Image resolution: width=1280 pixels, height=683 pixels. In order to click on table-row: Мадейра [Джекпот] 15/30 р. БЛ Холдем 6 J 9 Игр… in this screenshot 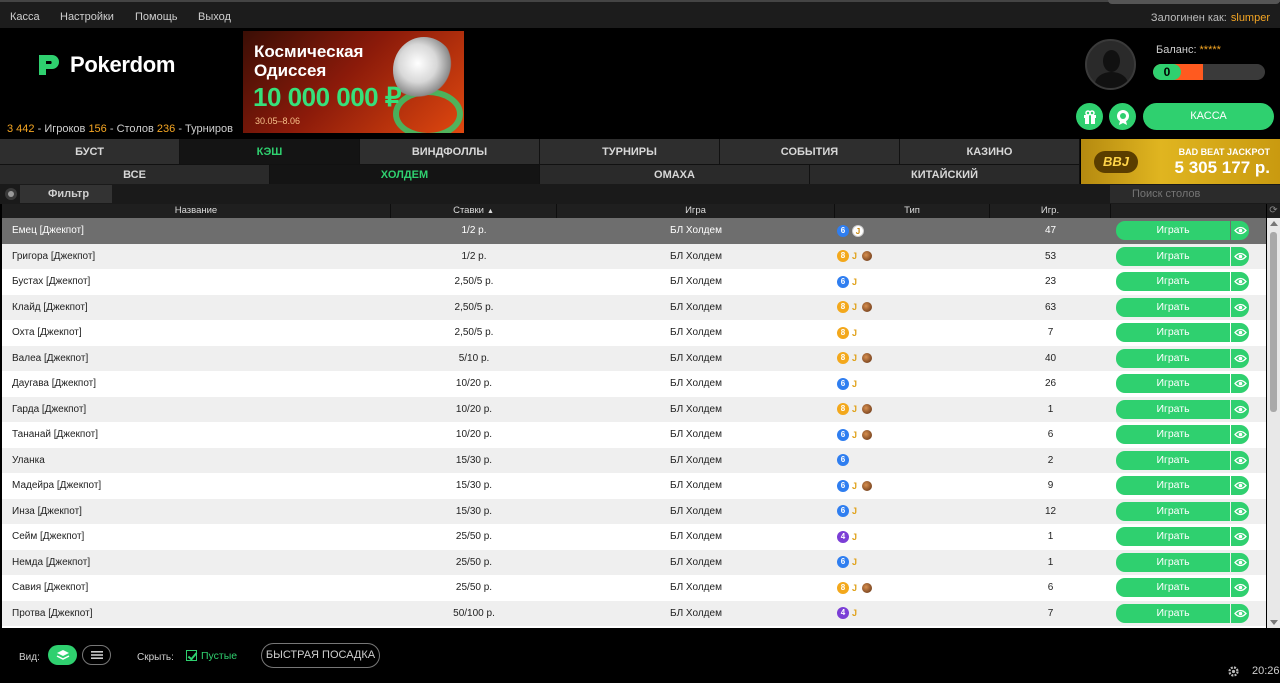, I will do `click(634, 486)`.